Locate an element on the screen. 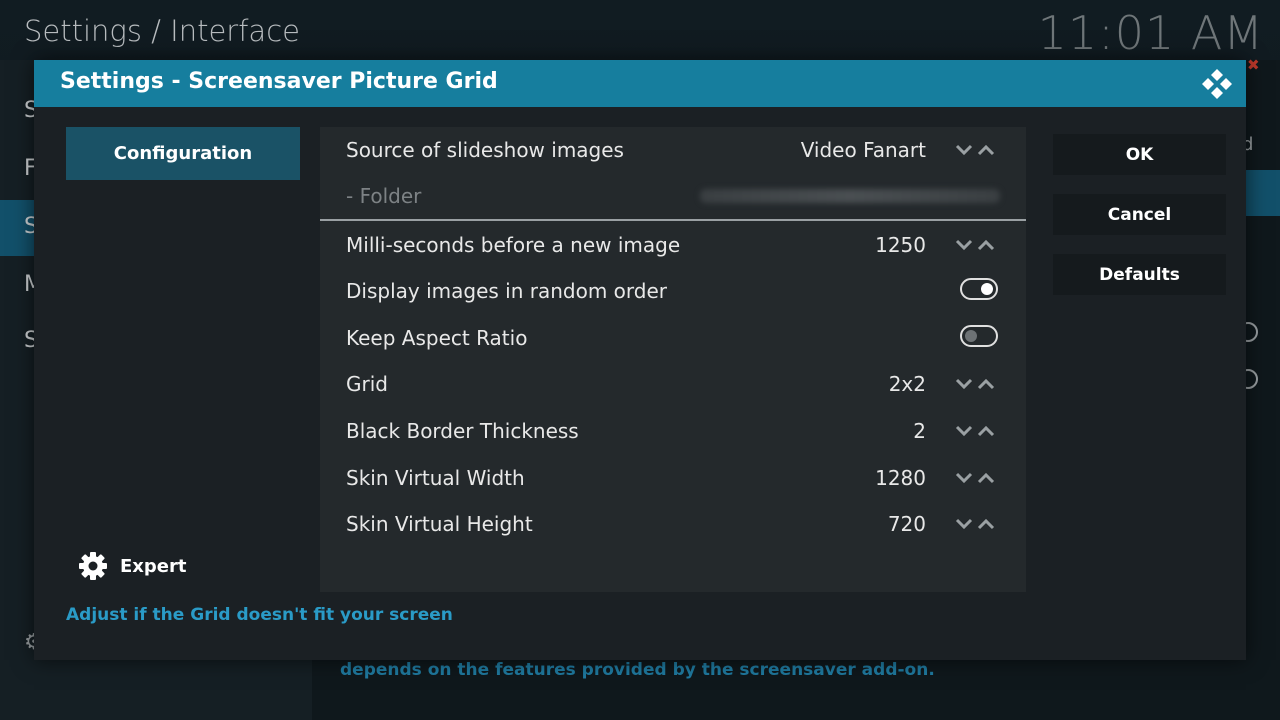 The height and width of the screenshot is (720, 1280). blurred-path is located at coordinates (850, 196).